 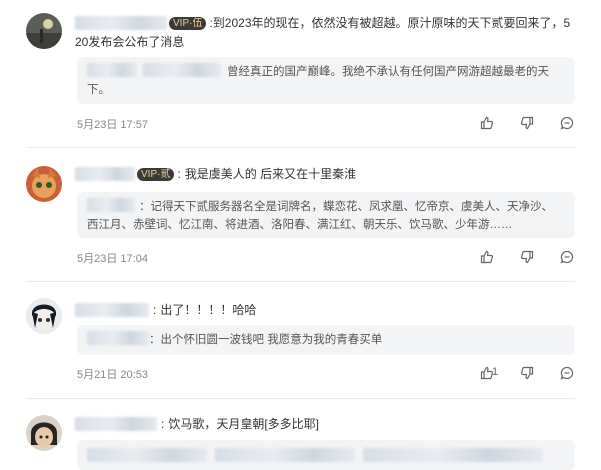 What do you see at coordinates (346, 207) in the screenshot?
I see `reply-text: ：记得天下贰服务器名全是词牌名，蝶恋花、凤求凰、忆帝京、虞美人、天净沙、` at bounding box center [346, 207].